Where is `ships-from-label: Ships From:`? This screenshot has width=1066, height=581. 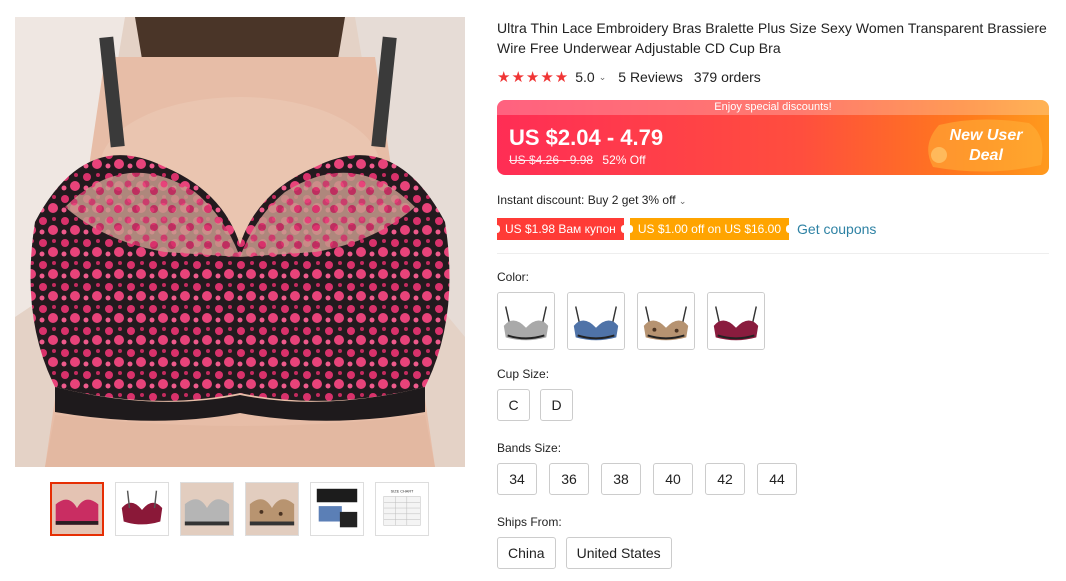 ships-from-label: Ships From: is located at coordinates (529, 522).